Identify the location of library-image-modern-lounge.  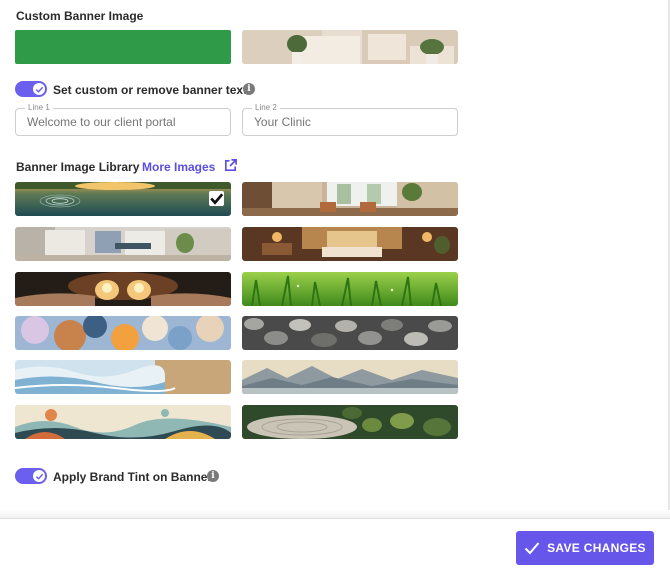
(350, 199).